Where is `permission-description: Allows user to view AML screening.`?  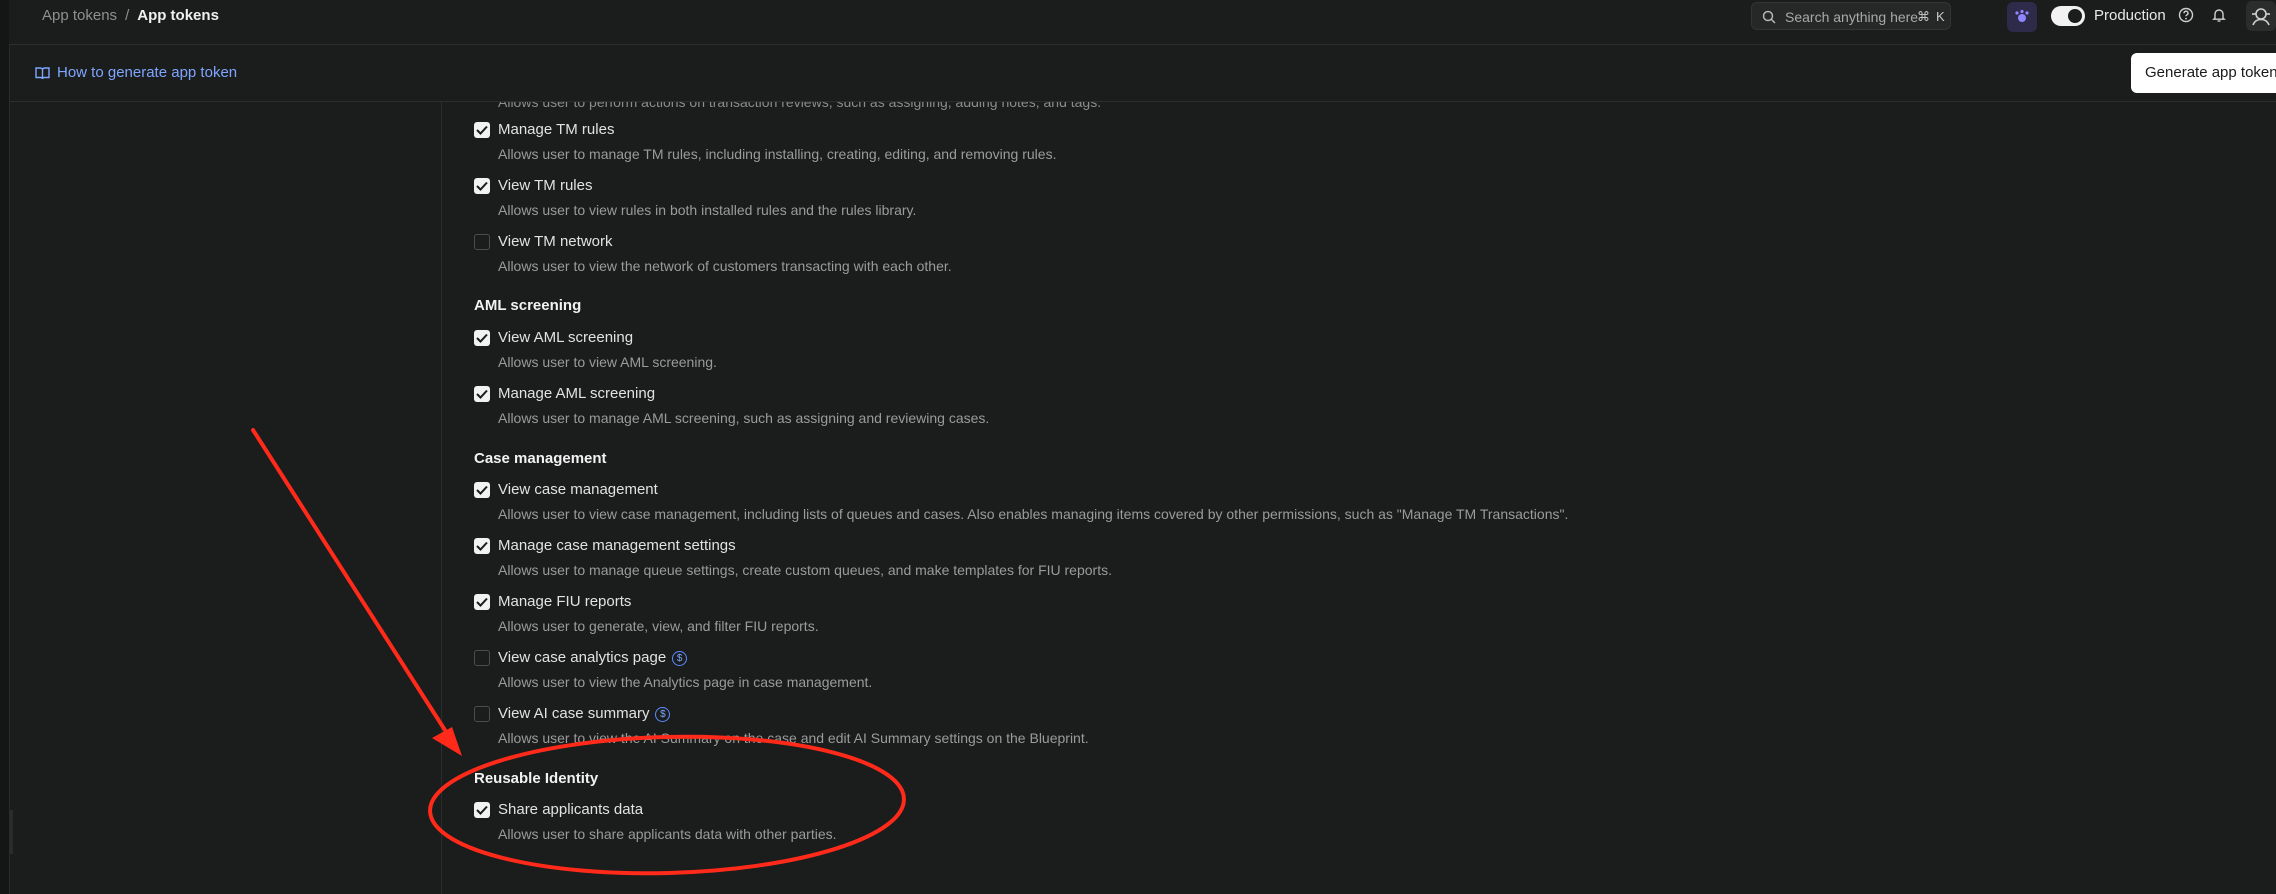
permission-description: Allows user to view AML screening. is located at coordinates (607, 362).